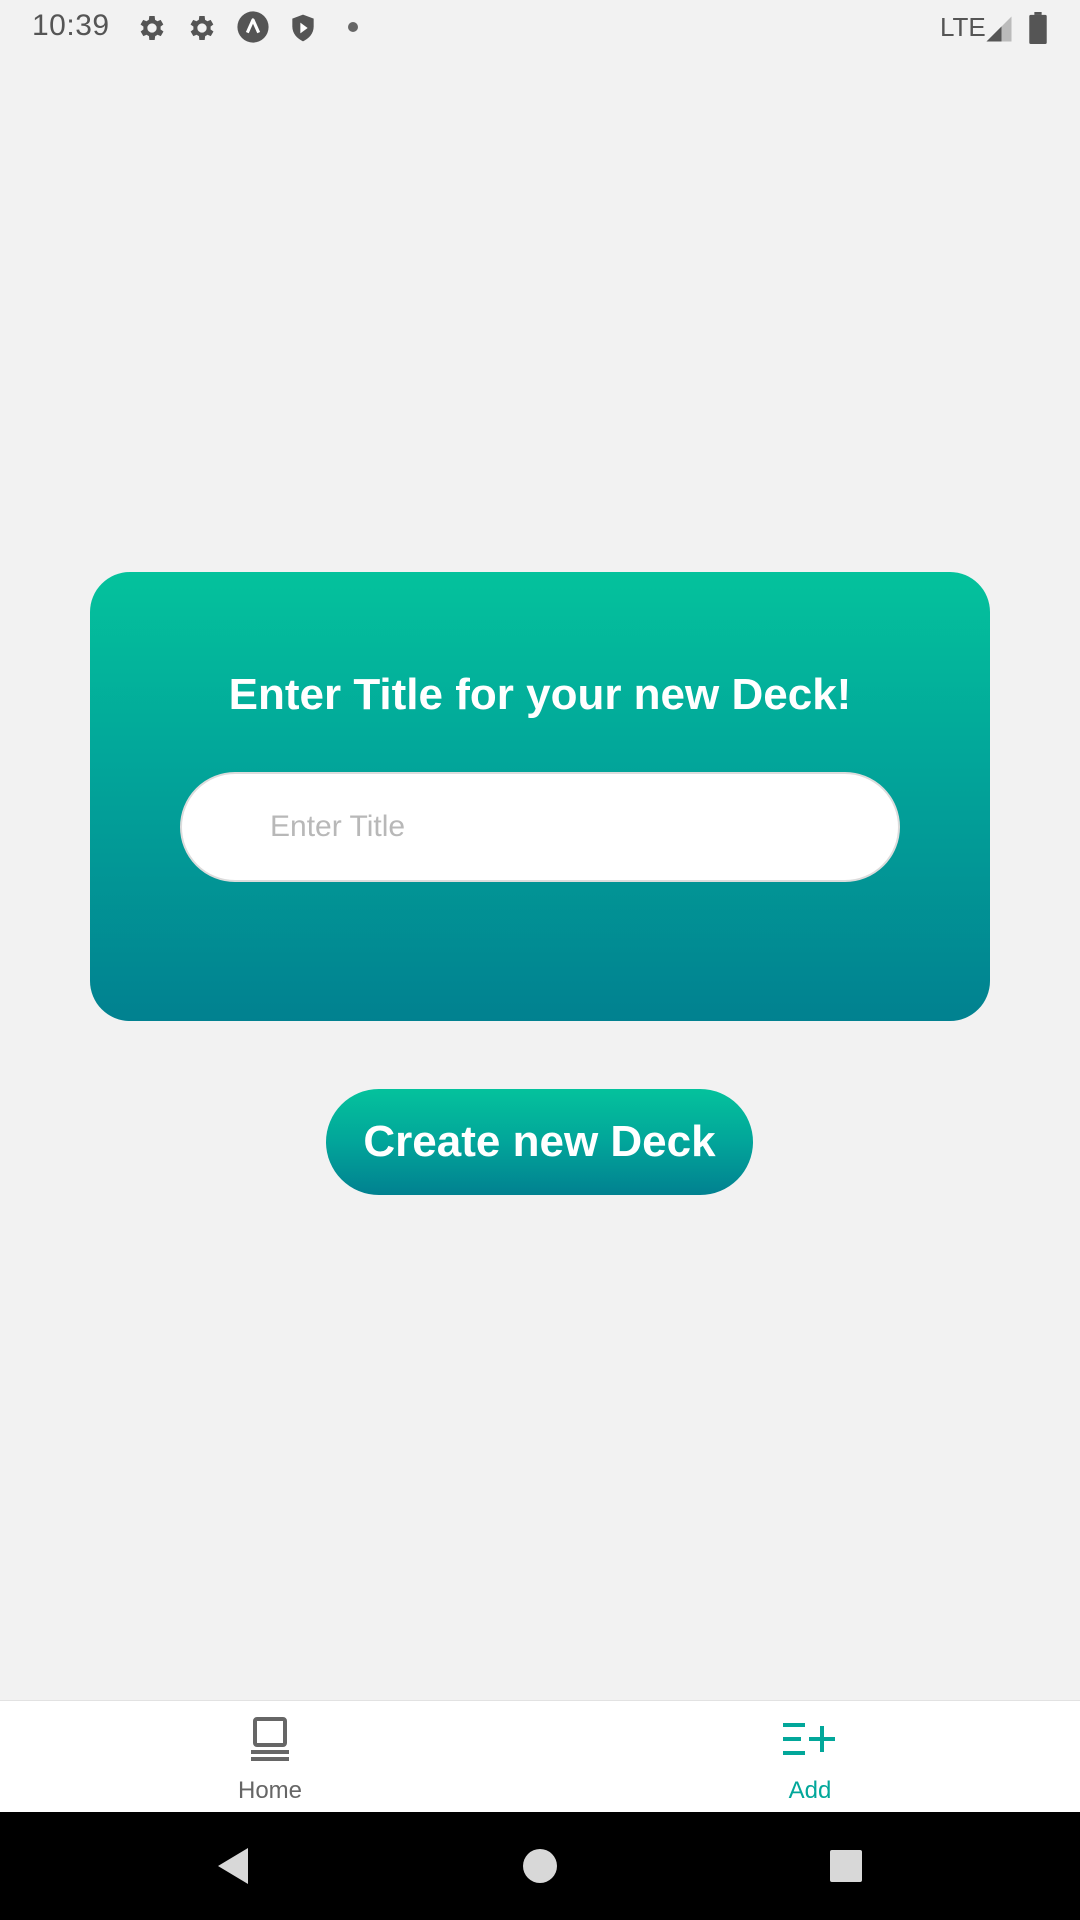 The height and width of the screenshot is (1920, 1080). I want to click on network-type: LTE, so click(963, 27).